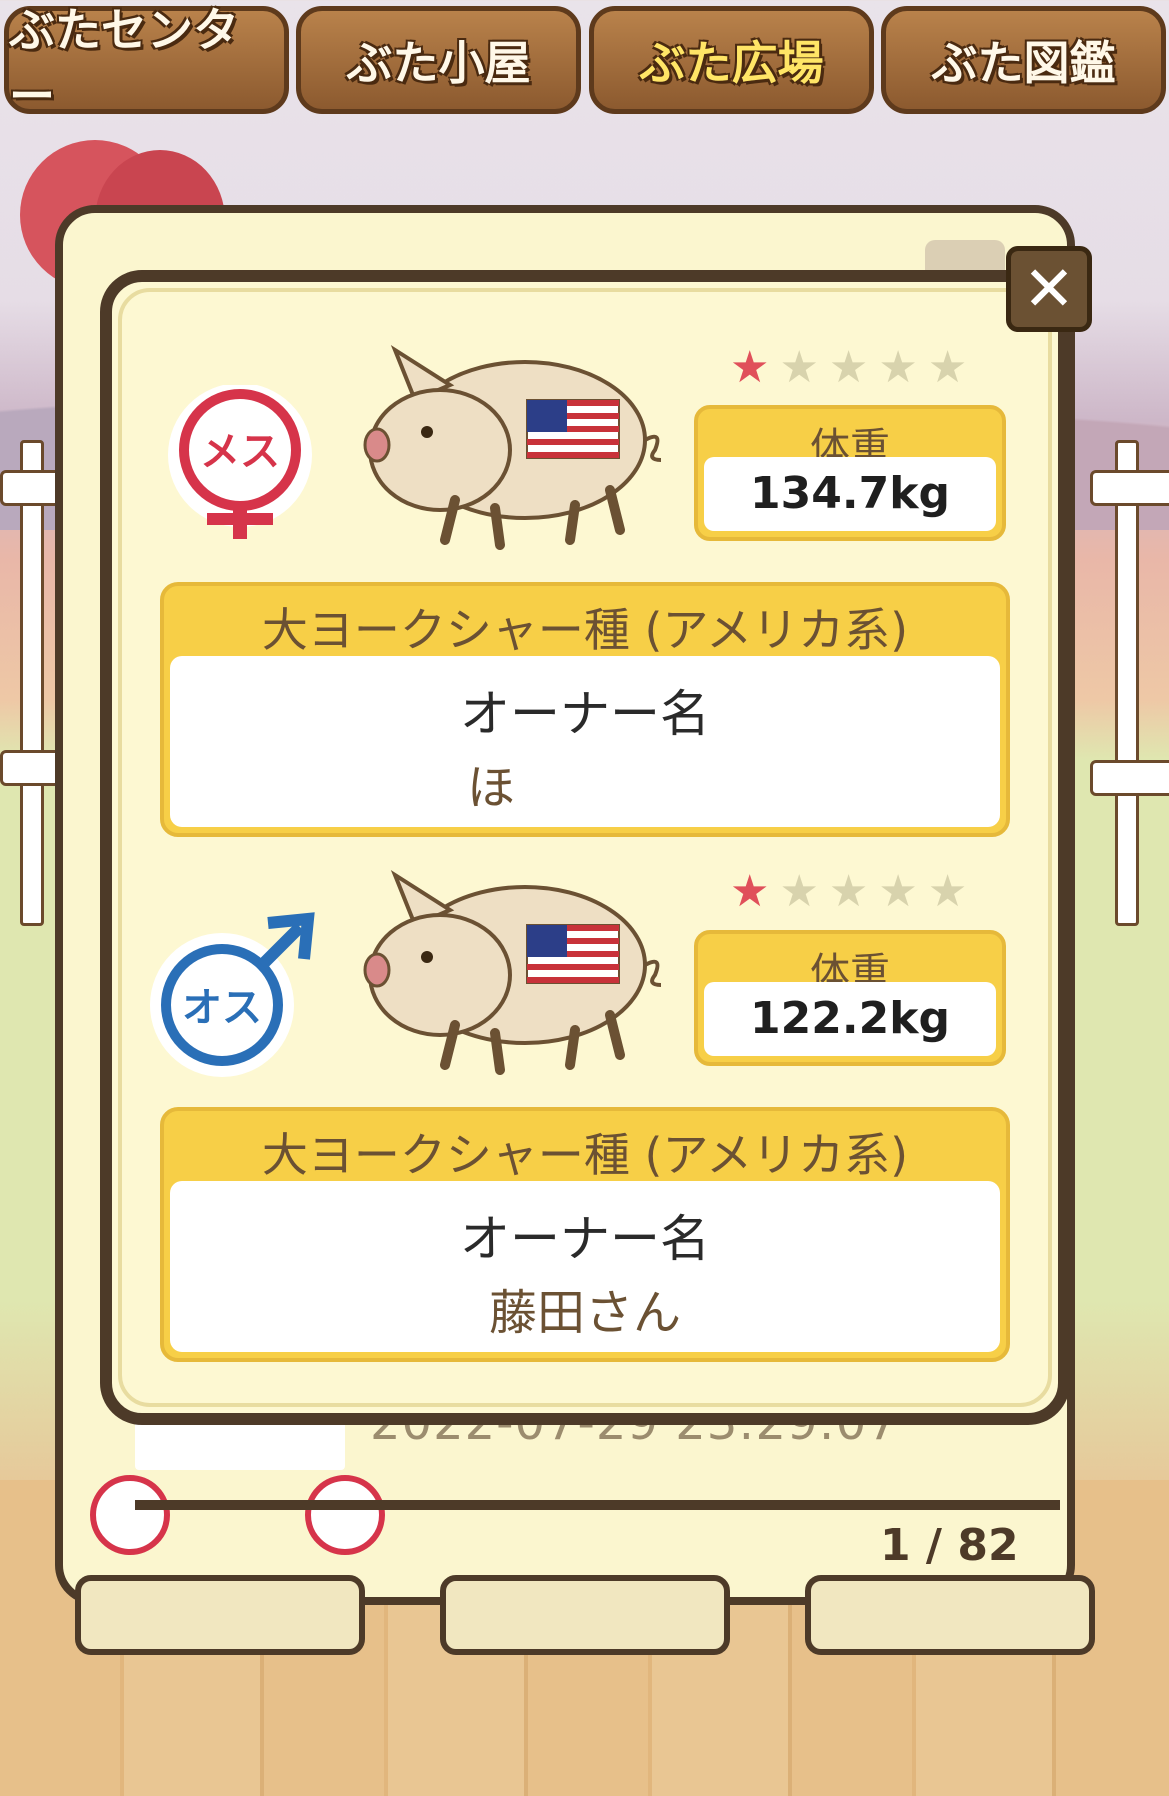 The height and width of the screenshot is (1796, 1169). Describe the element at coordinates (512, 972) in the screenshot. I see `pig-image-male` at that location.